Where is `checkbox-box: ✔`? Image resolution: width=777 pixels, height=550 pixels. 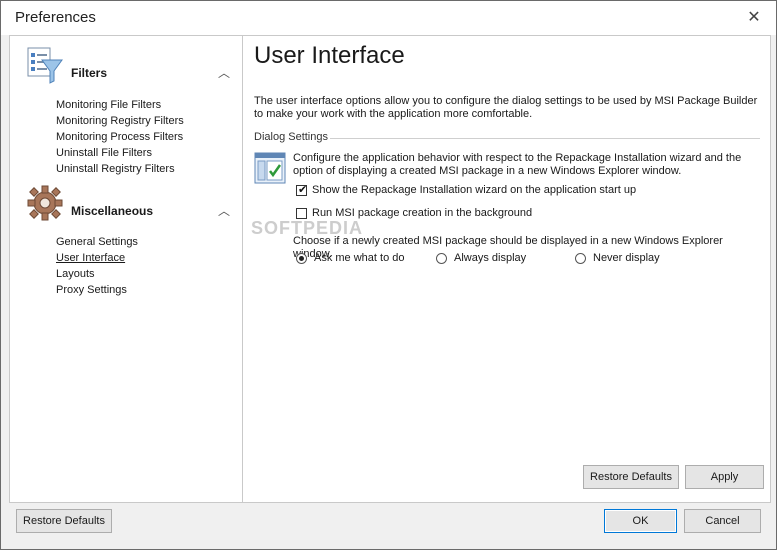 checkbox-box: ✔ is located at coordinates (302, 190).